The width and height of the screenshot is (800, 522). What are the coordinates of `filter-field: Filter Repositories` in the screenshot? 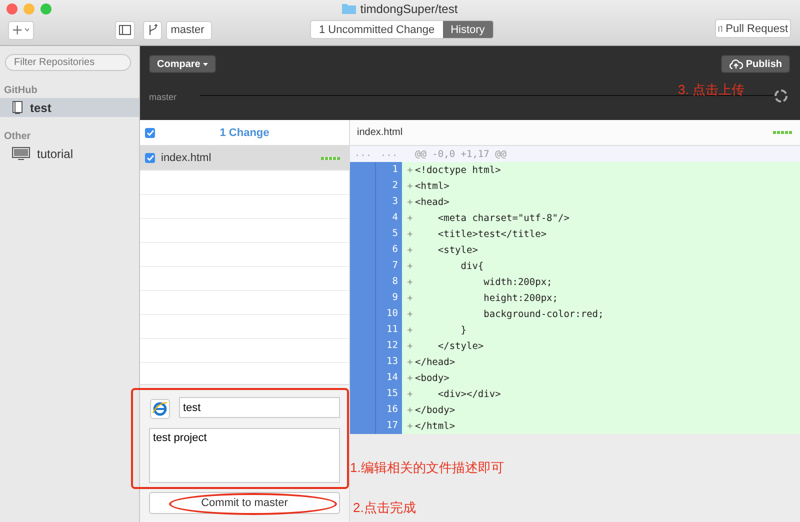 It's located at (68, 62).